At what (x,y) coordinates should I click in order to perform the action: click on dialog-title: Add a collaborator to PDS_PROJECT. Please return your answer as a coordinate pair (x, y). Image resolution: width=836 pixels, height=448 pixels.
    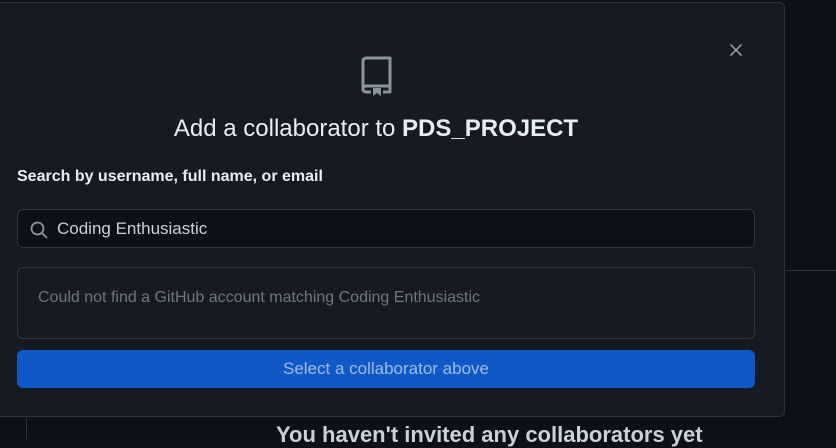
    Looking at the image, I should click on (380, 129).